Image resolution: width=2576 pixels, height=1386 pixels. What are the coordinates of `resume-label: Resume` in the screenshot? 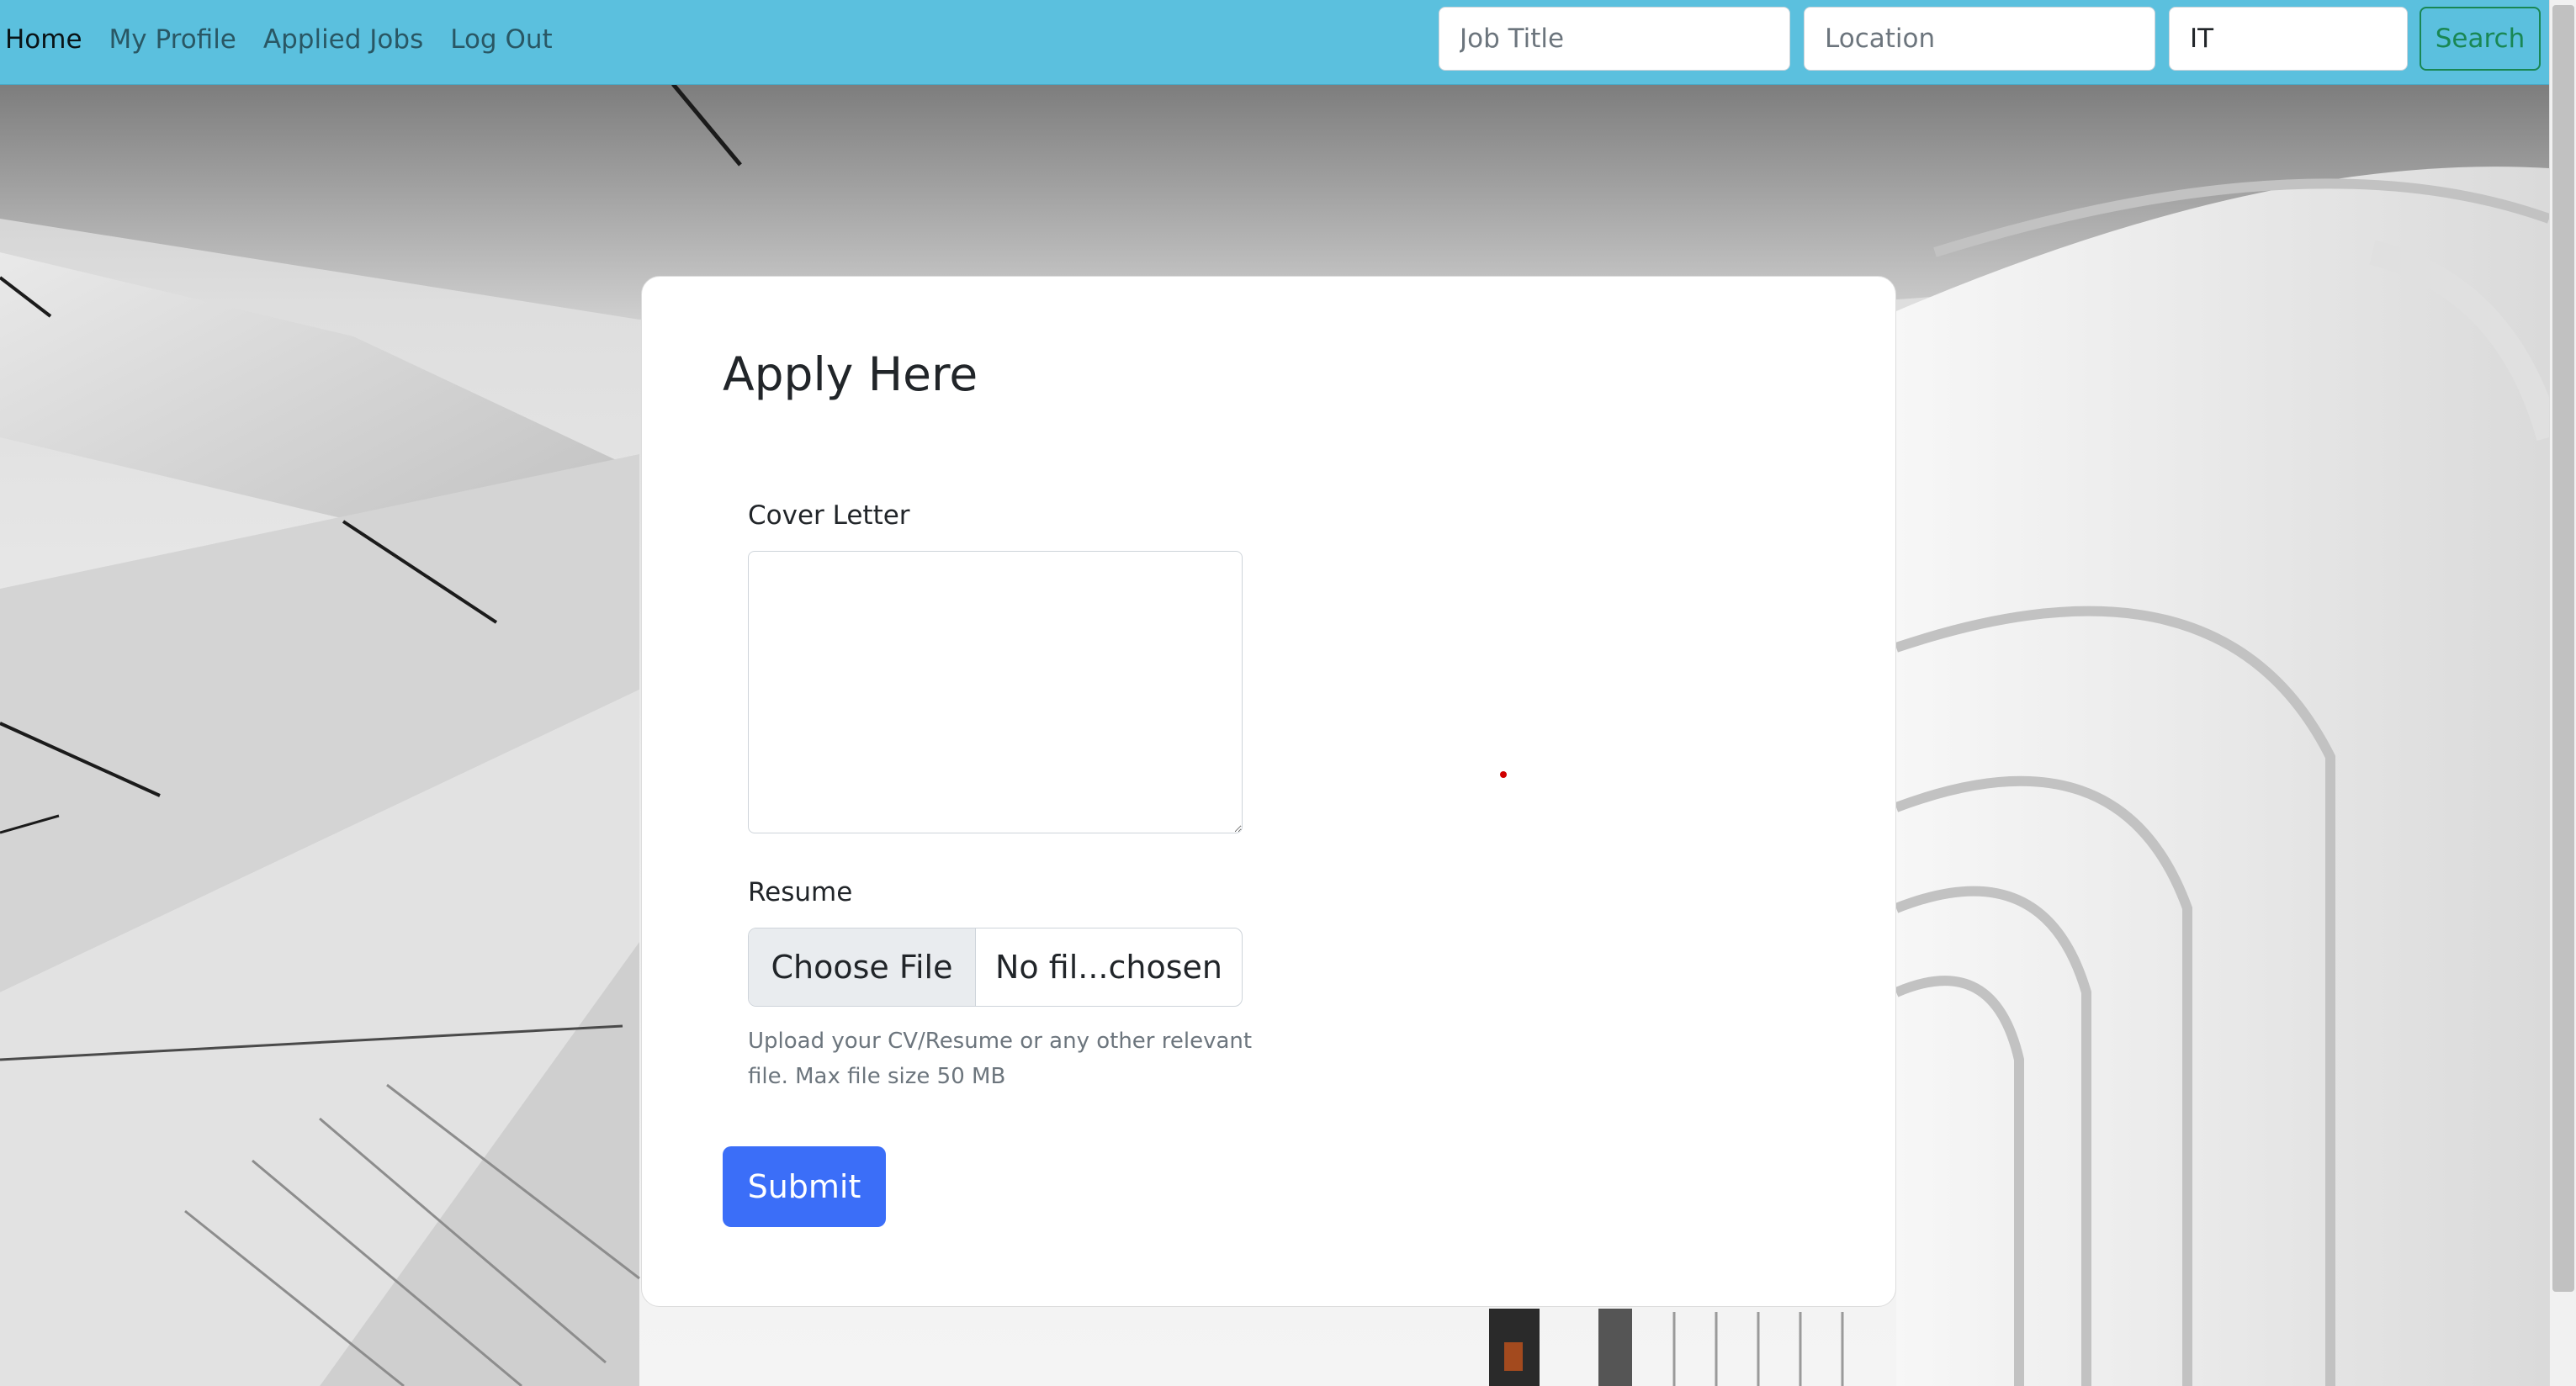 It's located at (800, 892).